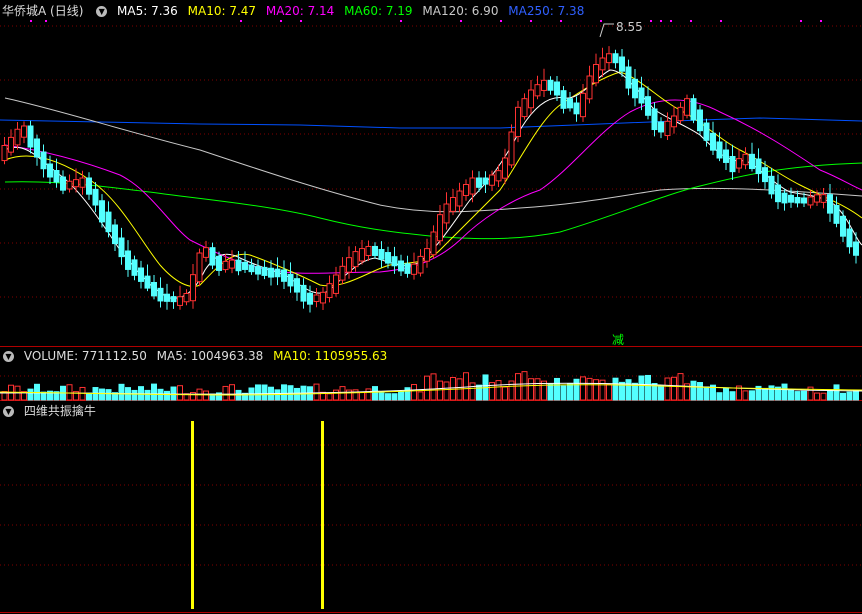 This screenshot has height=614, width=862. I want to click on signal-bar, so click(322, 515).